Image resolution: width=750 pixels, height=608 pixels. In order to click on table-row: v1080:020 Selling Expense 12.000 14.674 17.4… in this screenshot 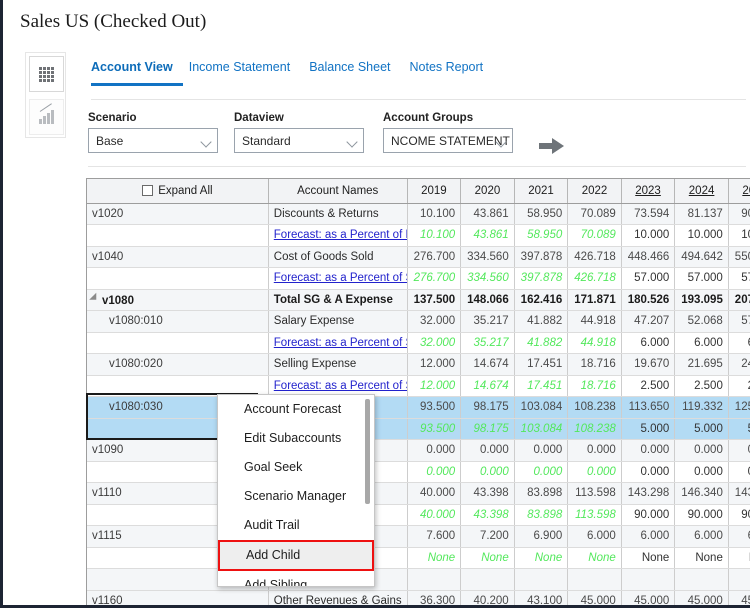, I will do `click(418, 364)`.